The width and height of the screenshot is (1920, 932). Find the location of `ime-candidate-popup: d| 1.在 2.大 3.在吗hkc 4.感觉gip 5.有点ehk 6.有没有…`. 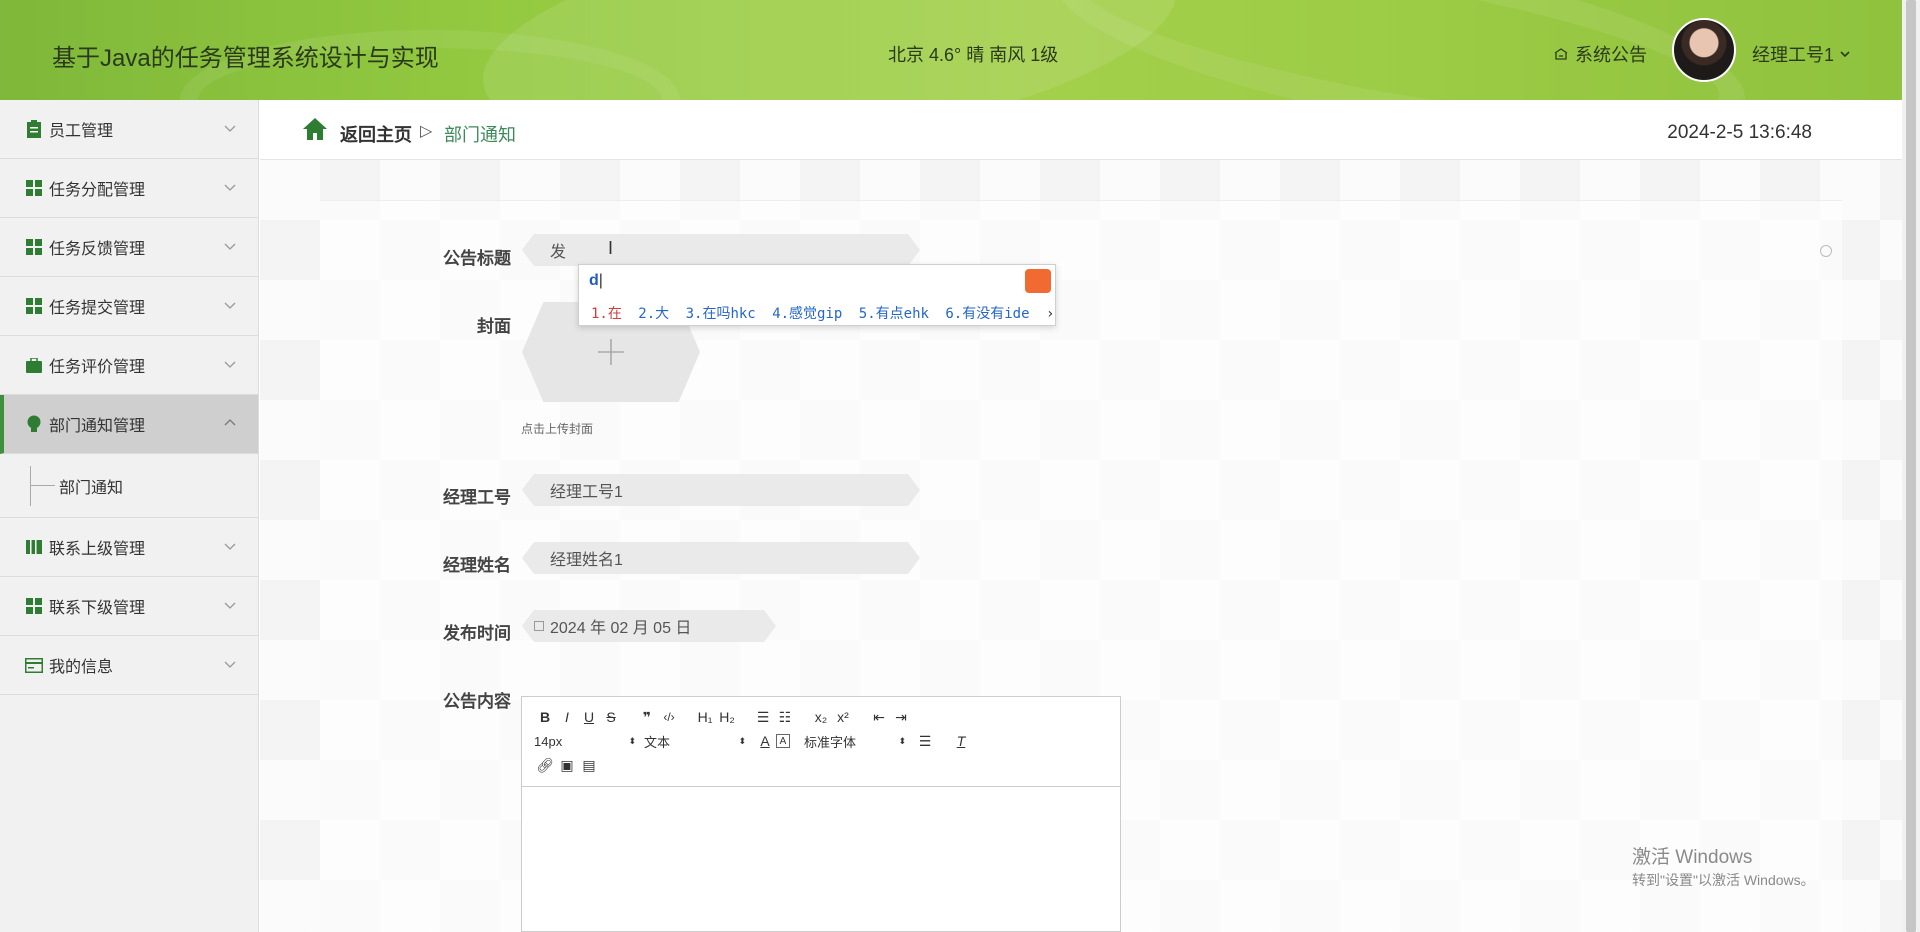

ime-candidate-popup: d| 1.在 2.大 3.在吗hkc 4.感觉gip 5.有点ehk 6.有没有… is located at coordinates (817, 295).